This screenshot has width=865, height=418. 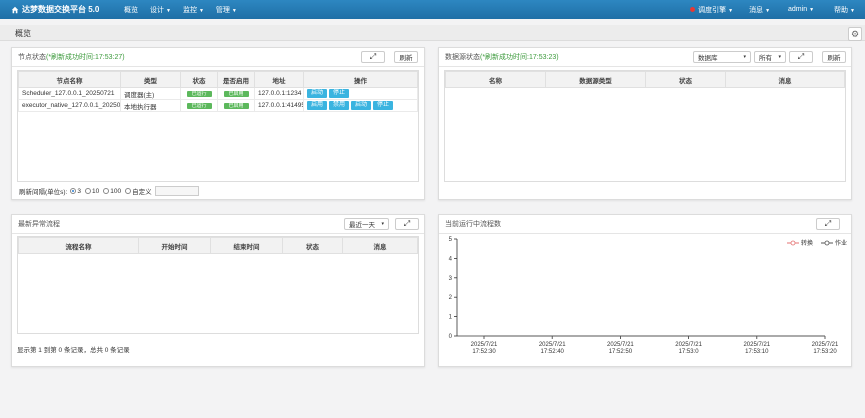 What do you see at coordinates (193, 10) in the screenshot?
I see `nav-monitor: 监控 ▼` at bounding box center [193, 10].